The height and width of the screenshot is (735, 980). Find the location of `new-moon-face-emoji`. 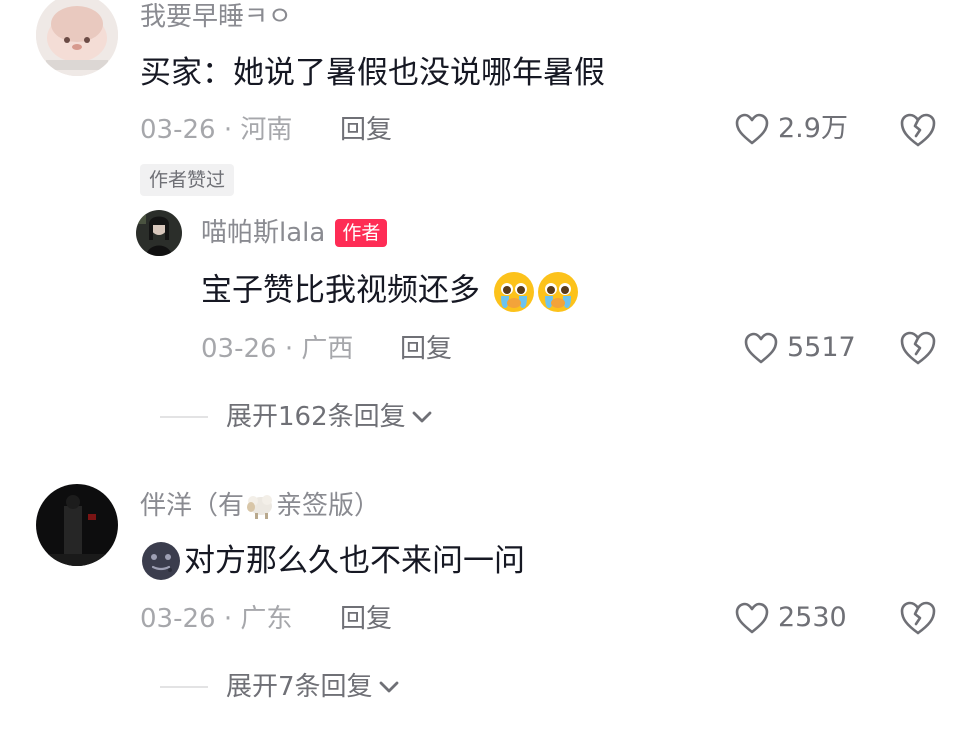

new-moon-face-emoji is located at coordinates (161, 561).